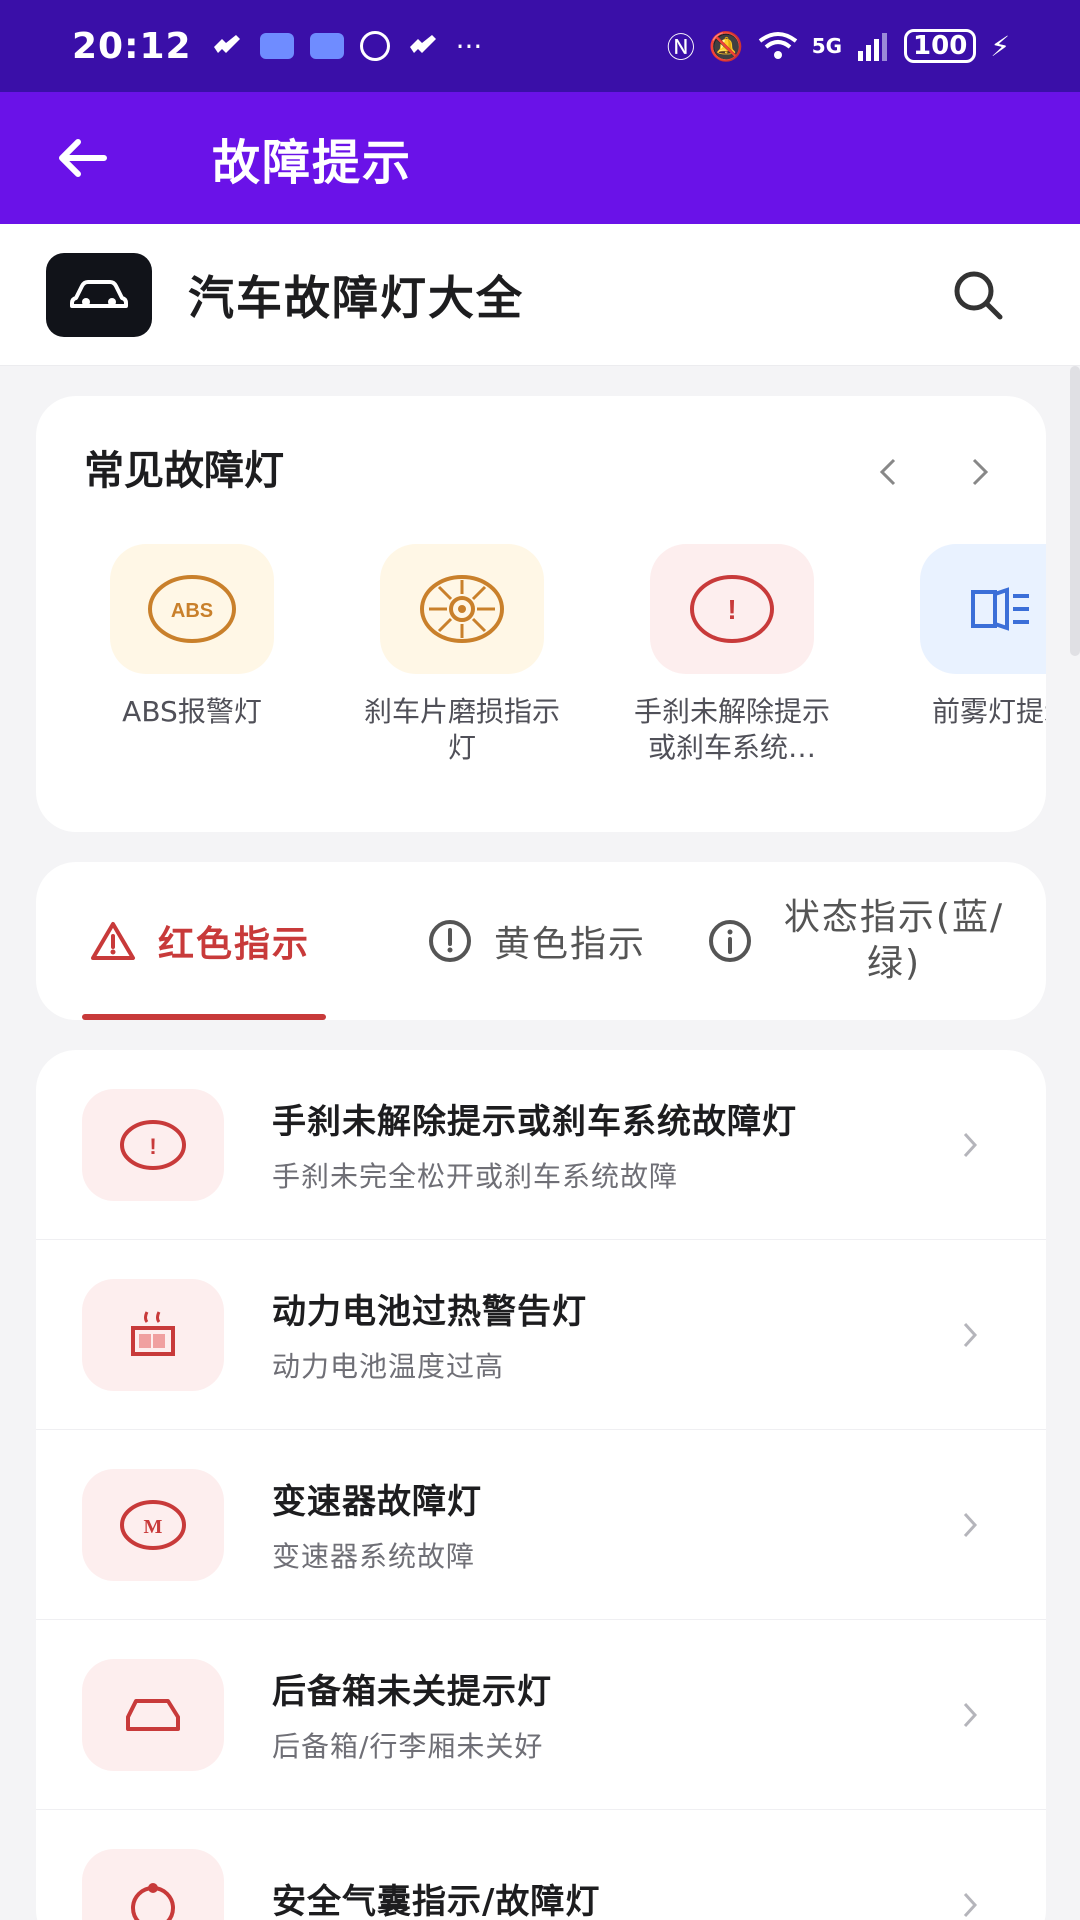  Describe the element at coordinates (469, 46) in the screenshot. I see `more-notifications-icon: ···` at that location.